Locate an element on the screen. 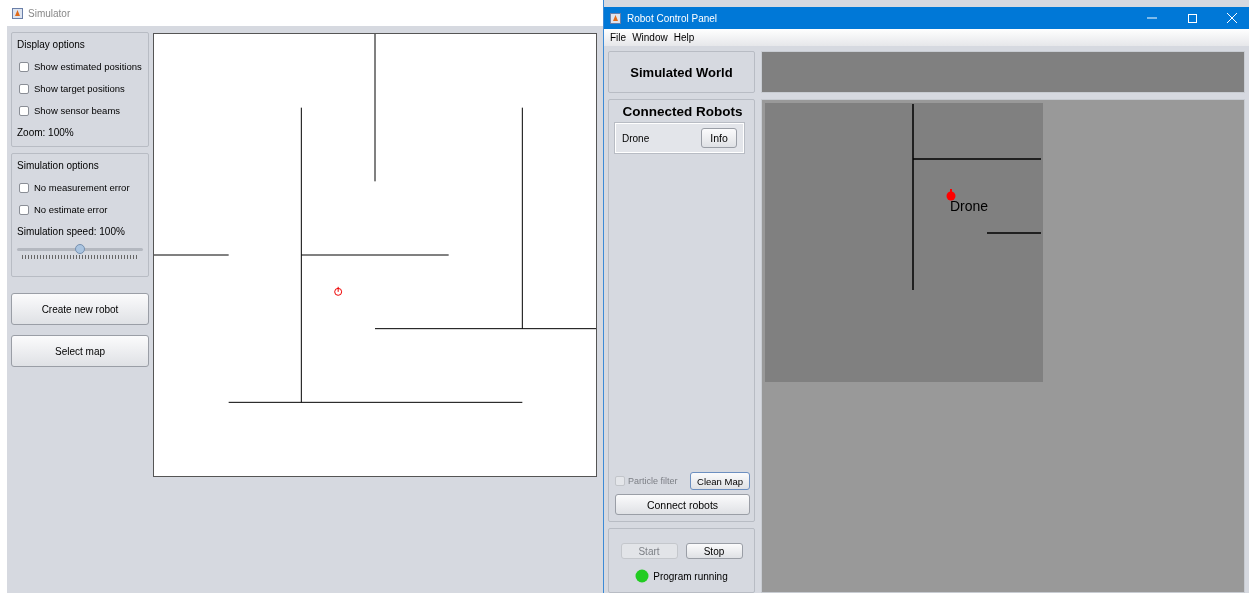 This screenshot has width=1249, height=593. connect-button: Connect robots is located at coordinates (682, 504).